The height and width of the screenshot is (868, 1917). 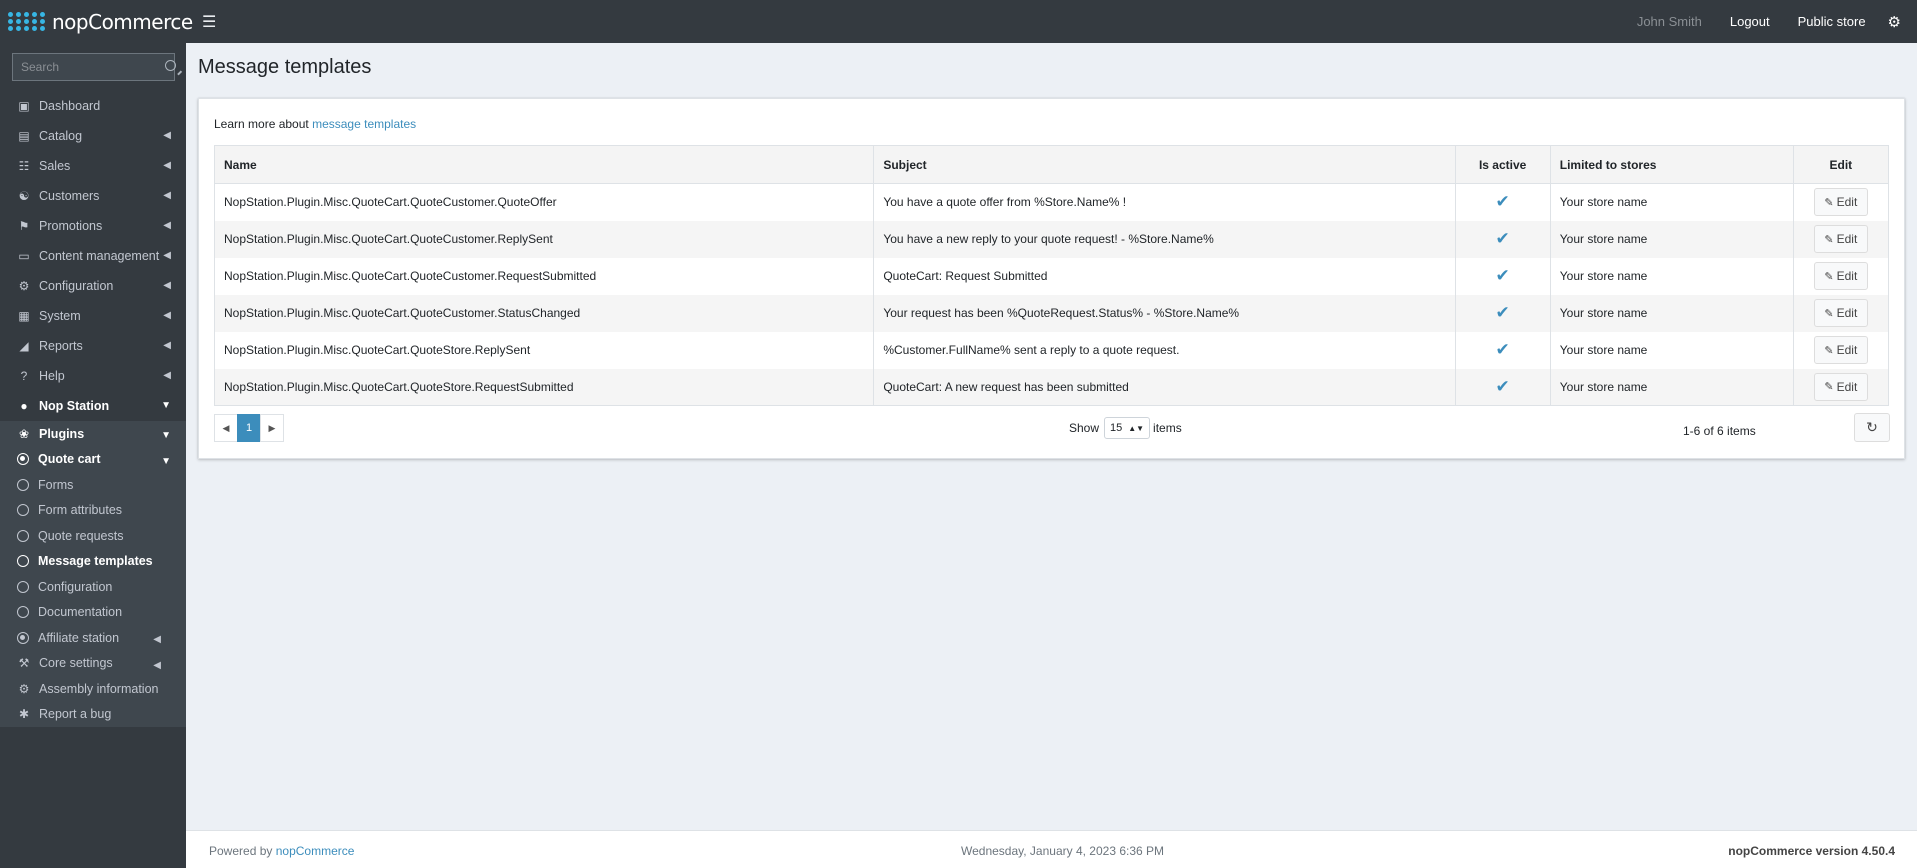 What do you see at coordinates (24, 226) in the screenshot?
I see `tags-icon: ⚑` at bounding box center [24, 226].